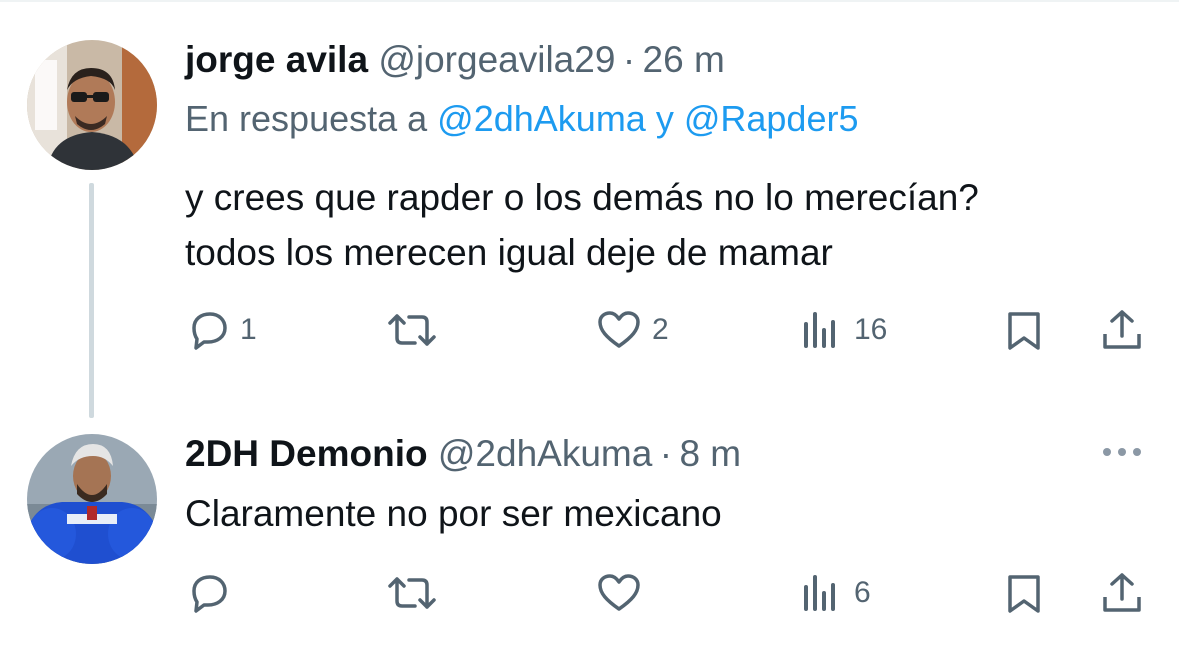 The height and width of the screenshot is (654, 1179). I want to click on tweet-text-line: Claramente no por ser mexicano, so click(453, 513).